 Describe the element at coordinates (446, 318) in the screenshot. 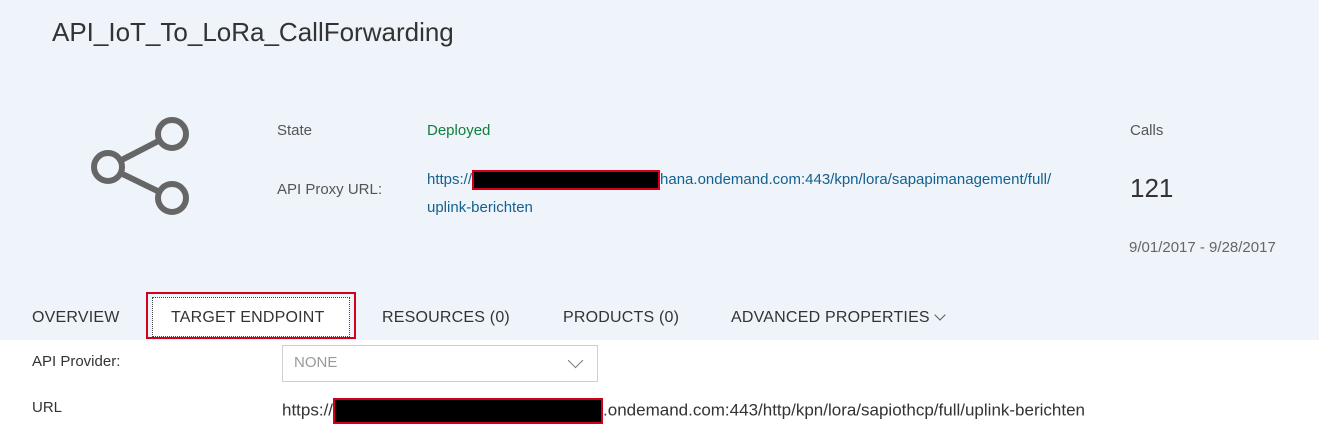

I see `tab-resources: RESOURCES (0)` at that location.